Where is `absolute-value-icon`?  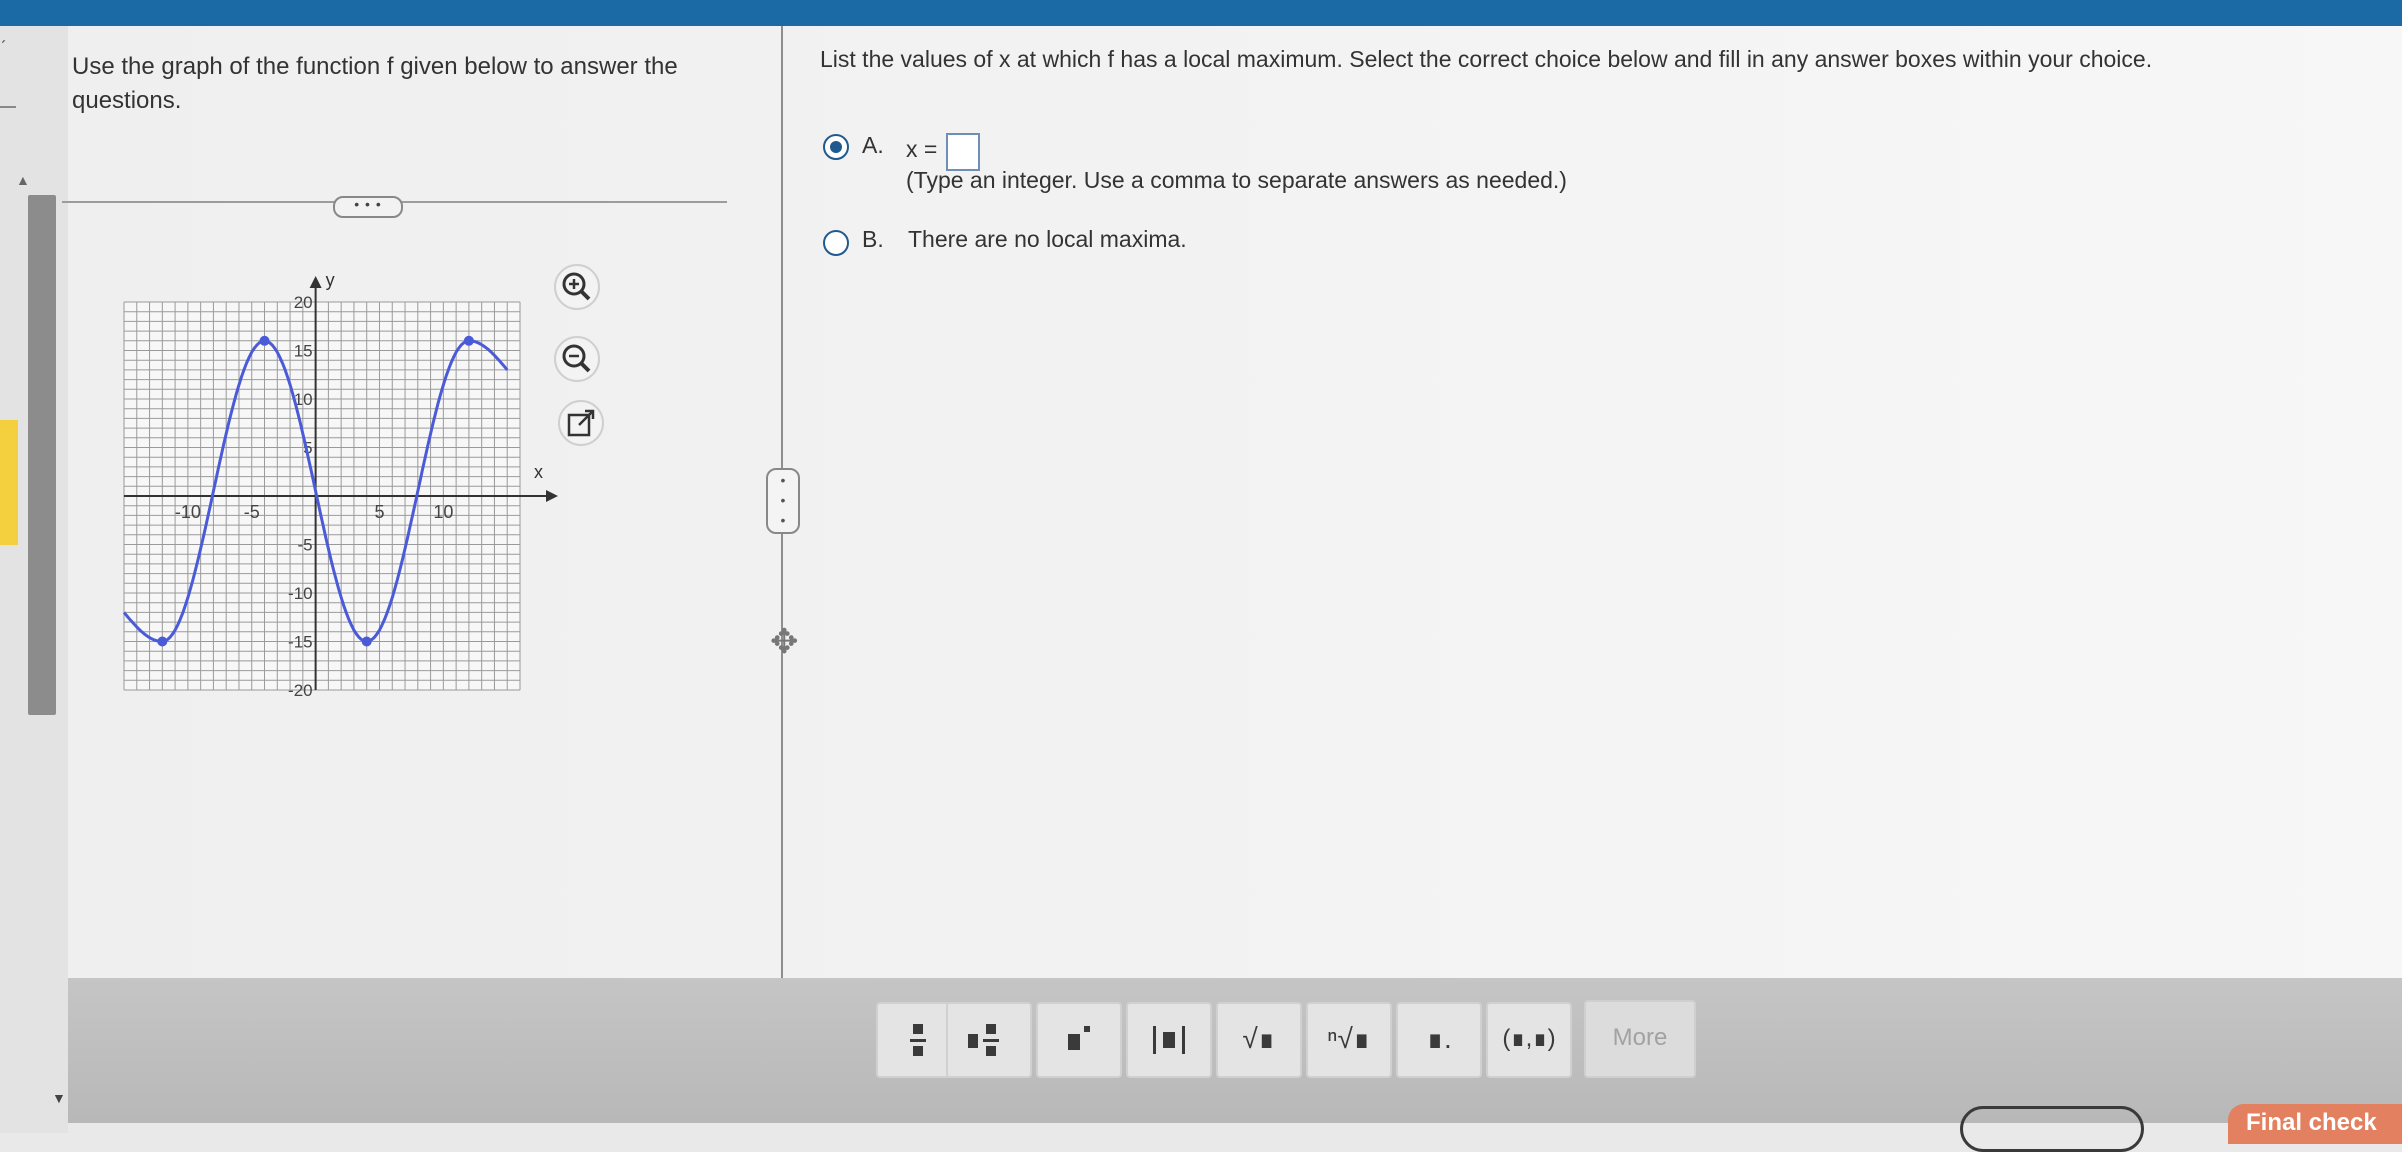 absolute-value-icon is located at coordinates (1169, 1040).